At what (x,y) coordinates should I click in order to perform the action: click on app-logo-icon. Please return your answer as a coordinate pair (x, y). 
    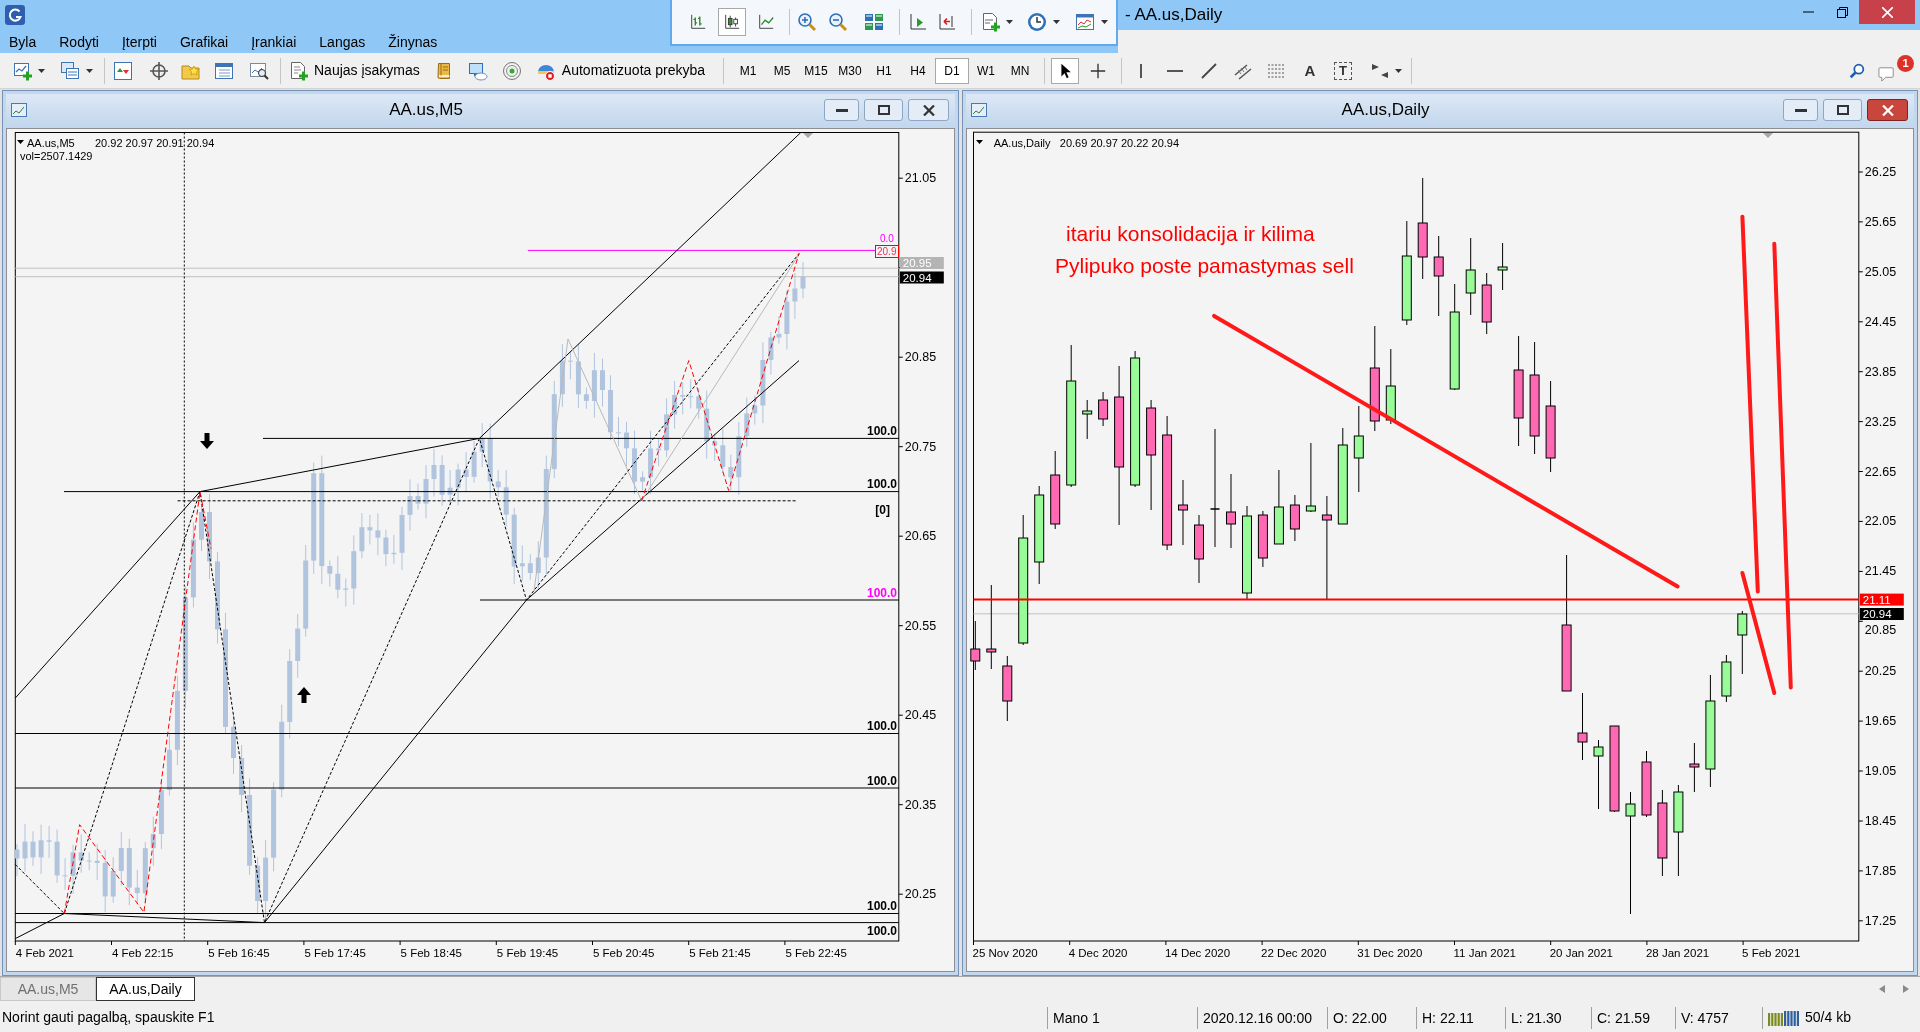
    Looking at the image, I should click on (15, 15).